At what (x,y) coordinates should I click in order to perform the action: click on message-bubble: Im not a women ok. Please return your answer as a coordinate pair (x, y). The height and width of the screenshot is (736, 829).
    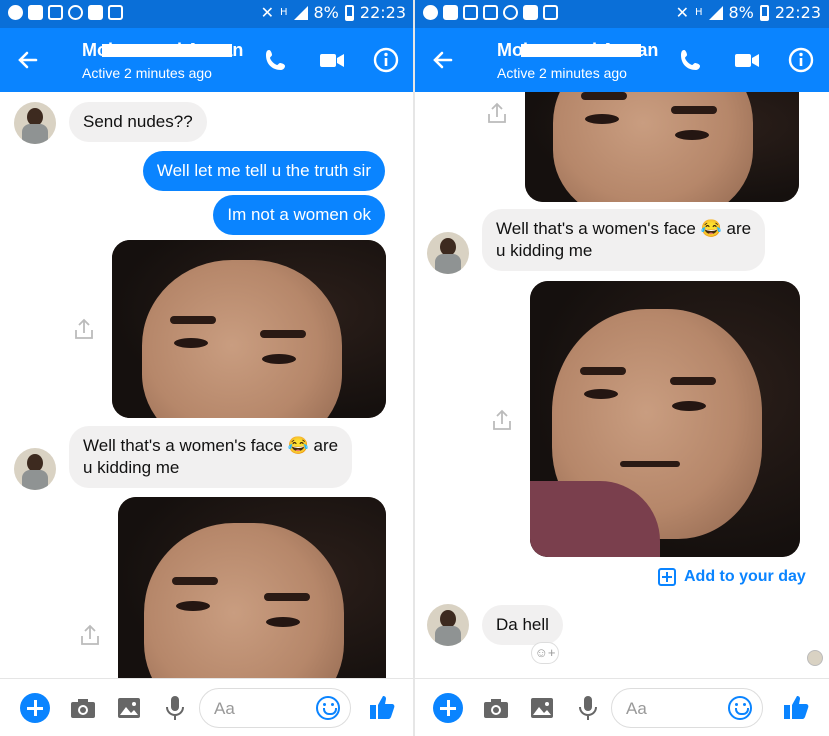
    Looking at the image, I should click on (299, 215).